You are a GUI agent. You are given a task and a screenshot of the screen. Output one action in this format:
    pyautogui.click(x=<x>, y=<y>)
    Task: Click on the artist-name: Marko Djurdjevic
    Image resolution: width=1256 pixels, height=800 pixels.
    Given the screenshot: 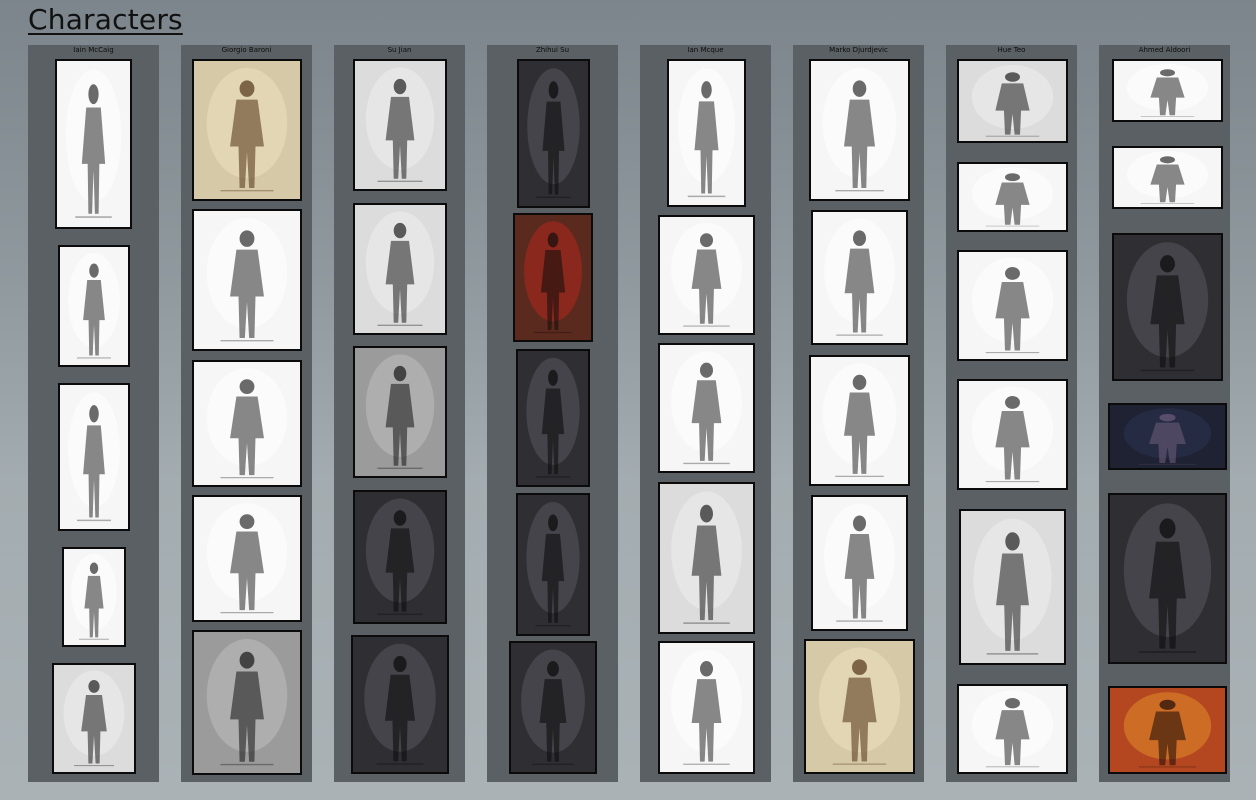 What is the action you would take?
    pyautogui.click(x=858, y=50)
    